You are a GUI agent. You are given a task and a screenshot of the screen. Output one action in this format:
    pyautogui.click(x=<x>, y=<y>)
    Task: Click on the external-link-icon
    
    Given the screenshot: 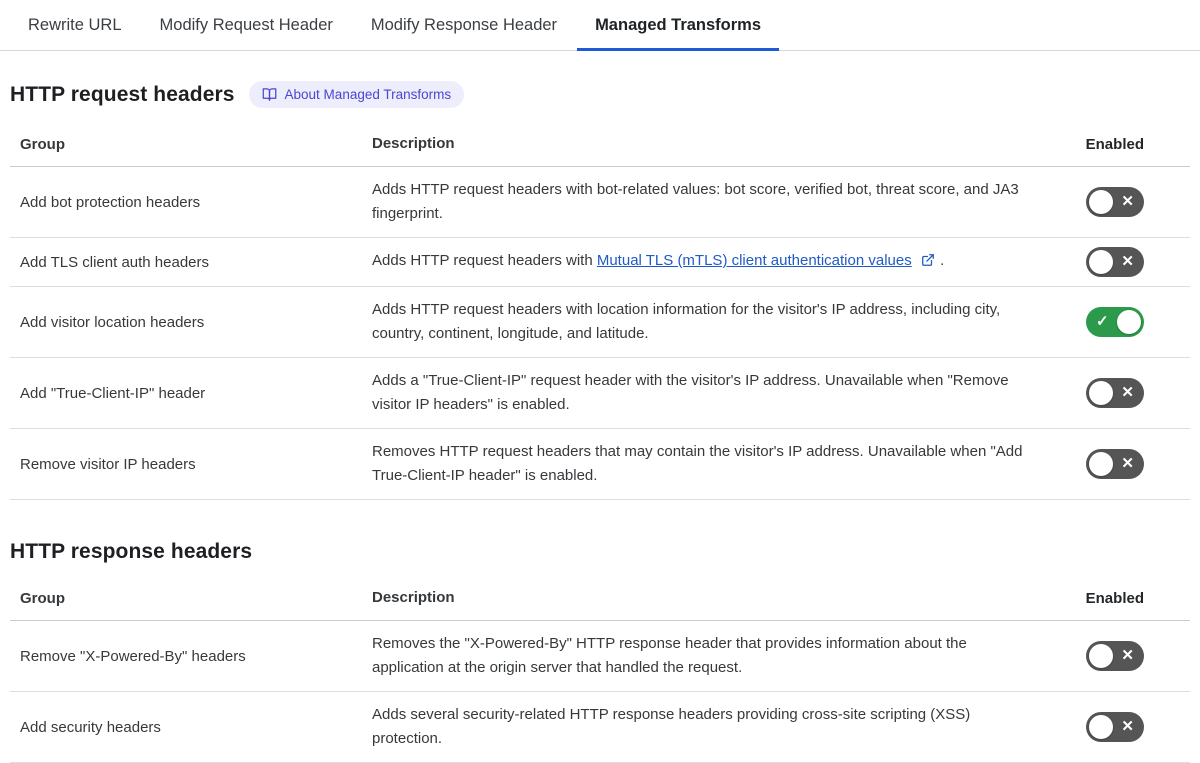 What is the action you would take?
    pyautogui.click(x=928, y=263)
    